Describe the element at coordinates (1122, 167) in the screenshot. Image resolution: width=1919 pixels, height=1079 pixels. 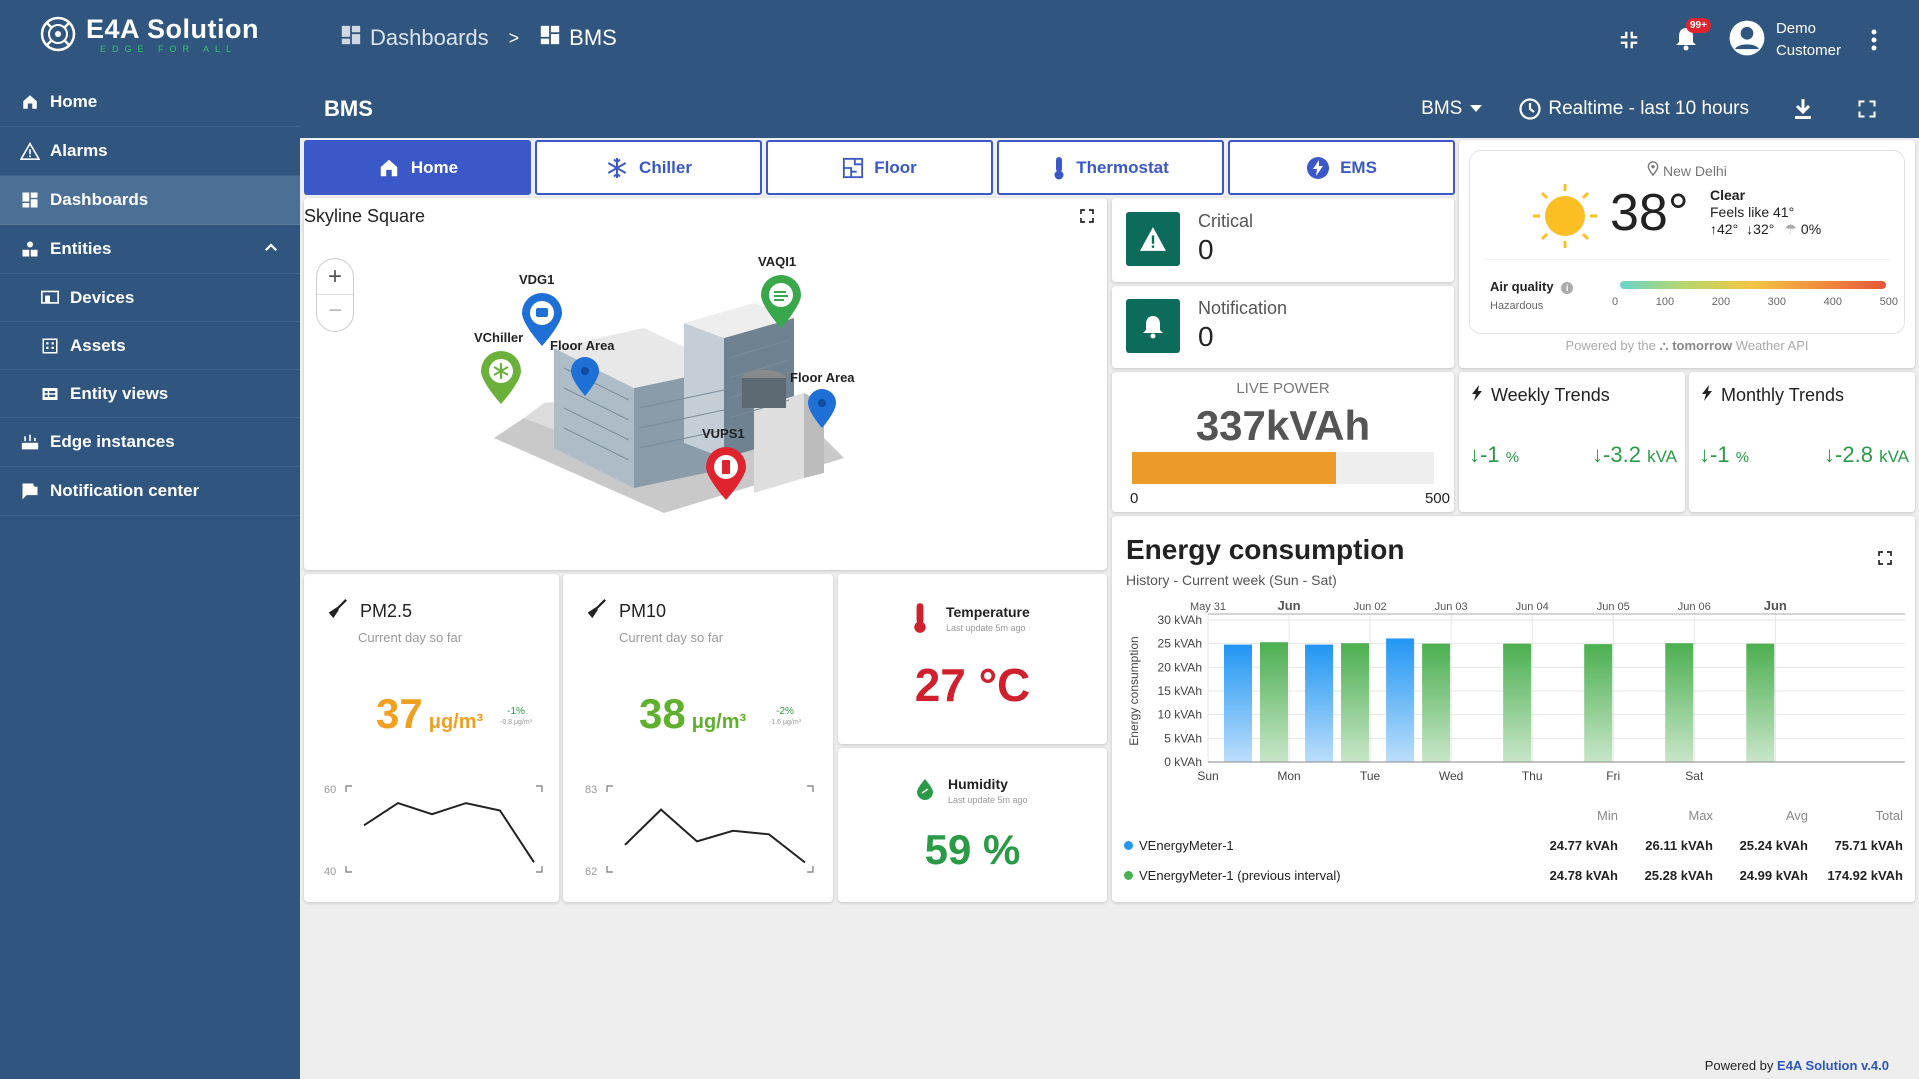
I see `tab-label: Thermostat` at that location.